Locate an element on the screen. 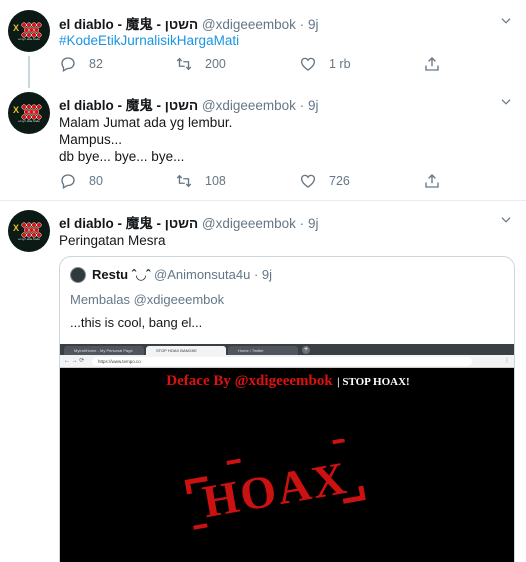 This screenshot has height=562, width=526. browser-tab-active: STOP HOAX BANGKE is located at coordinates (186, 350).